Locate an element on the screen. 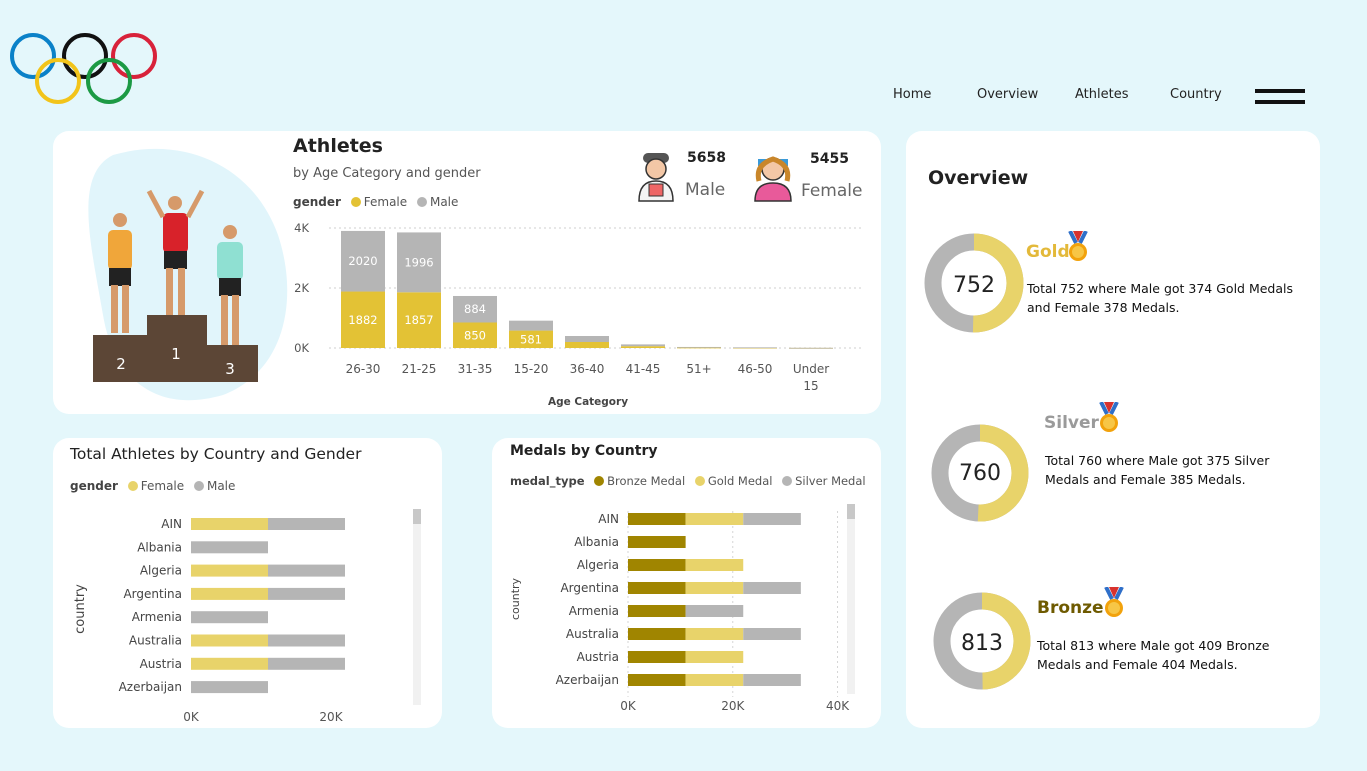 The width and height of the screenshot is (1367, 771). legend-male: Male is located at coordinates (444, 202).